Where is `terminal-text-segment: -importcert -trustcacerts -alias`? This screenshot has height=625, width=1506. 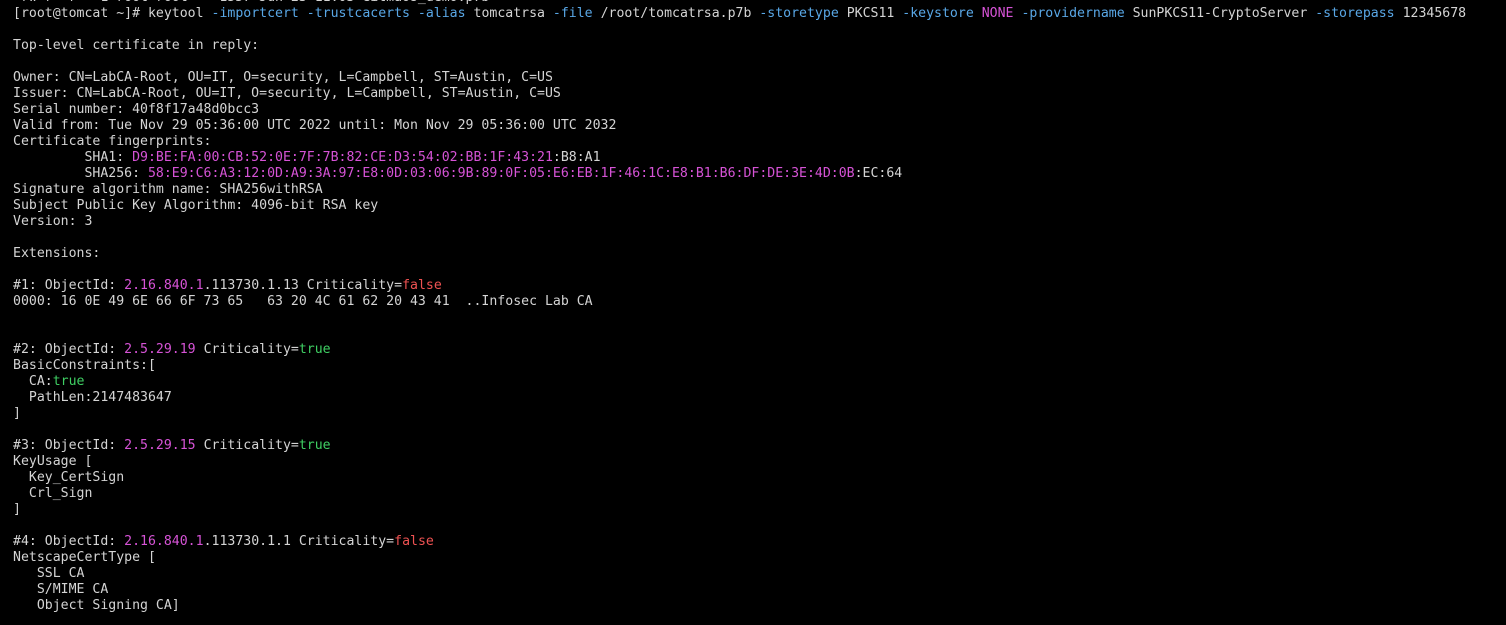
terminal-text-segment: -importcert -trustcacerts -alias is located at coordinates (338, 13).